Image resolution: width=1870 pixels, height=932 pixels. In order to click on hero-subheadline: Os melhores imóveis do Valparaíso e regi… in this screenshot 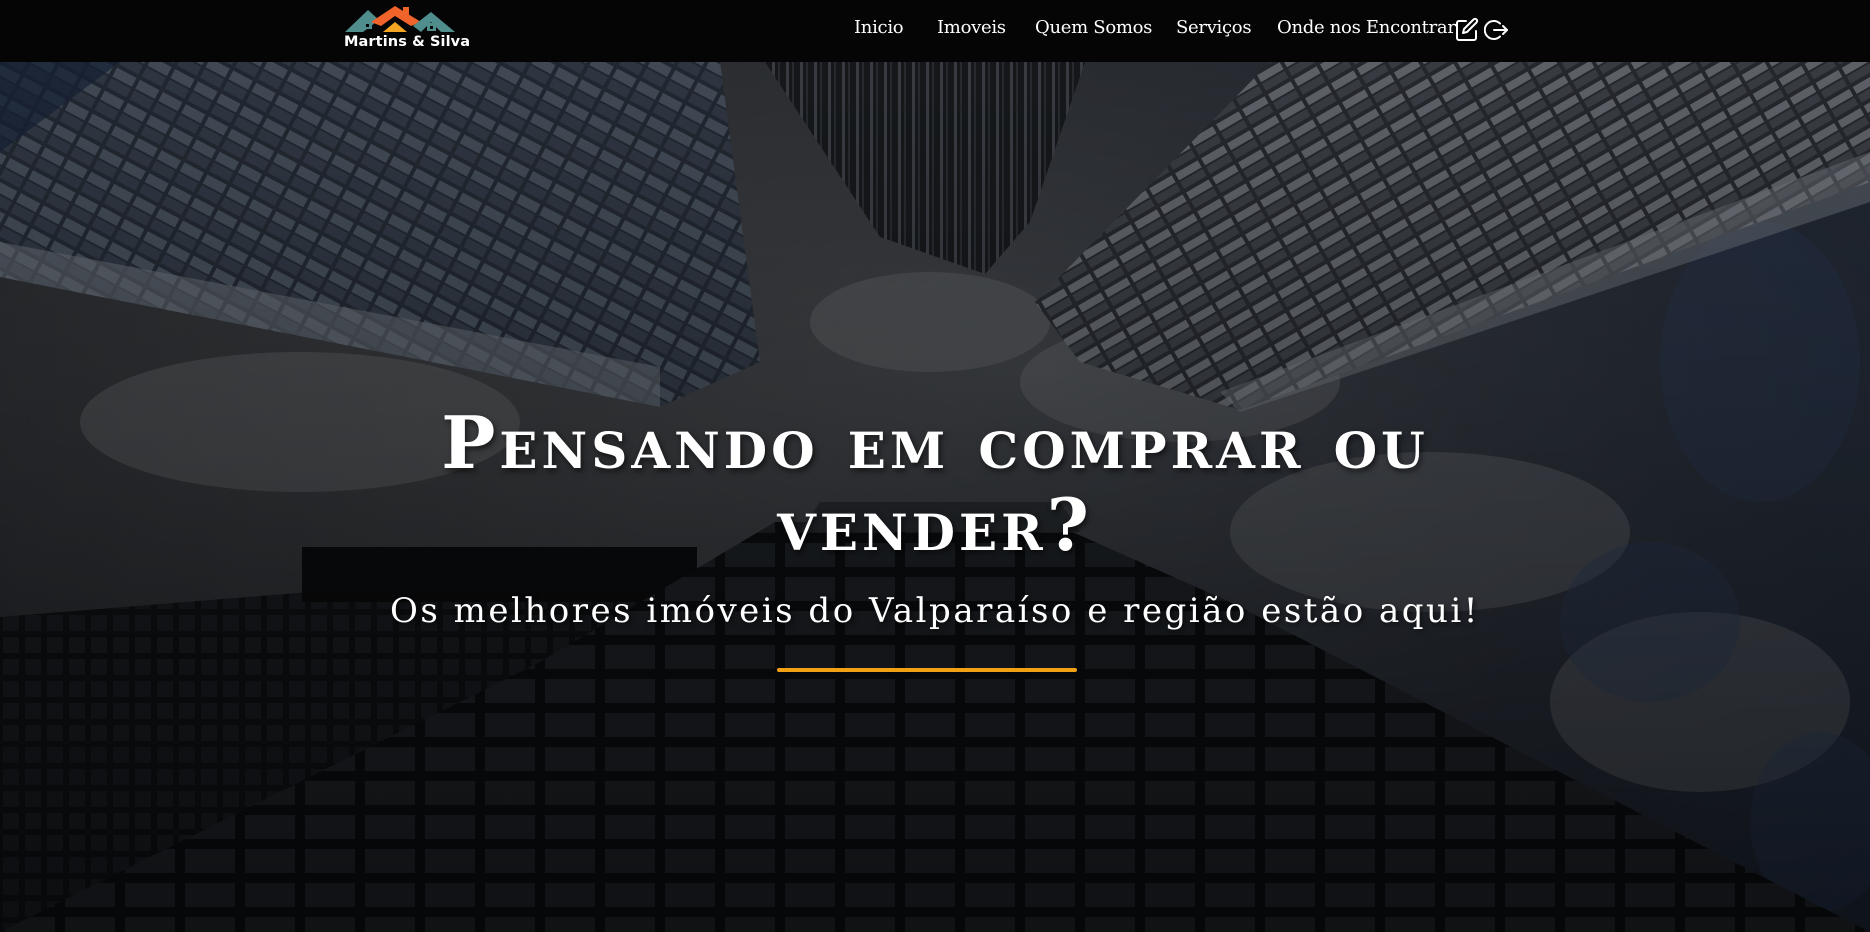, I will do `click(935, 611)`.